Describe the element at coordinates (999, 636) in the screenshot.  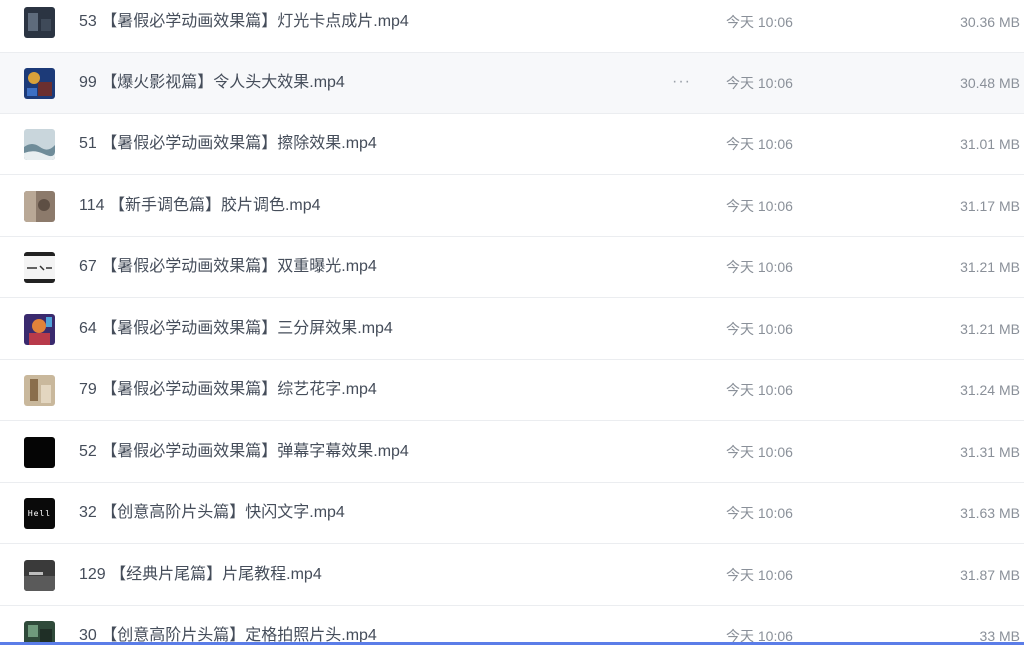
I see `file-size: 33 MB` at that location.